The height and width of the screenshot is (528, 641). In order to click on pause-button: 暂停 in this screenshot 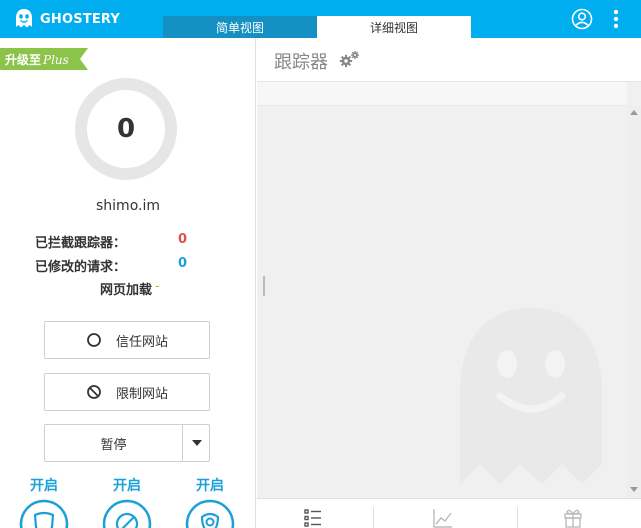, I will do `click(113, 443)`.